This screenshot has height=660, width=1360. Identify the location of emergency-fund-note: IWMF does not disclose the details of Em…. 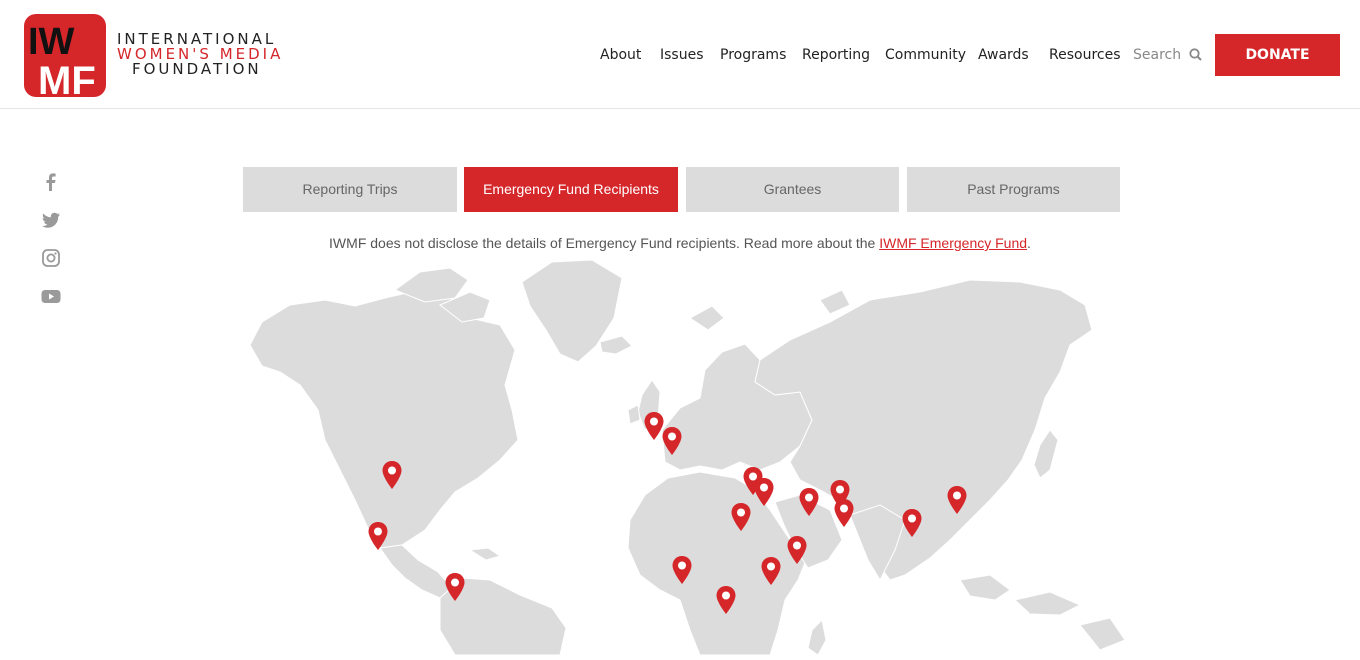
(680, 243).